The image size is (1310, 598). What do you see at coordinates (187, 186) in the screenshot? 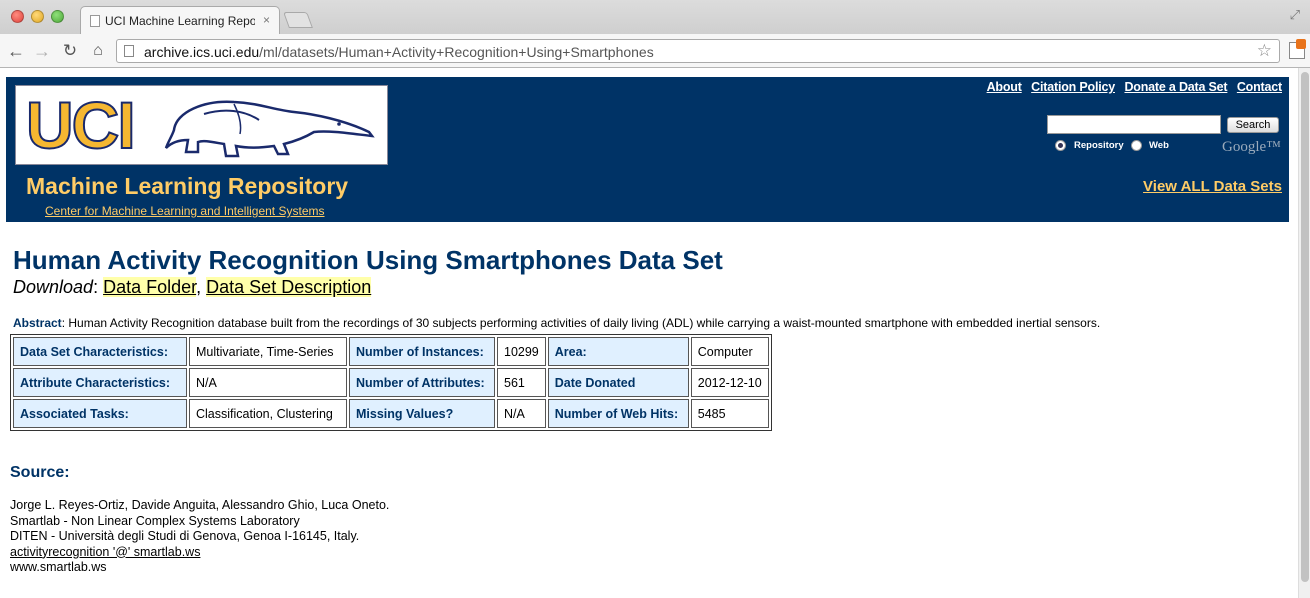
I see `repository-title: Machine Learning Repository` at bounding box center [187, 186].